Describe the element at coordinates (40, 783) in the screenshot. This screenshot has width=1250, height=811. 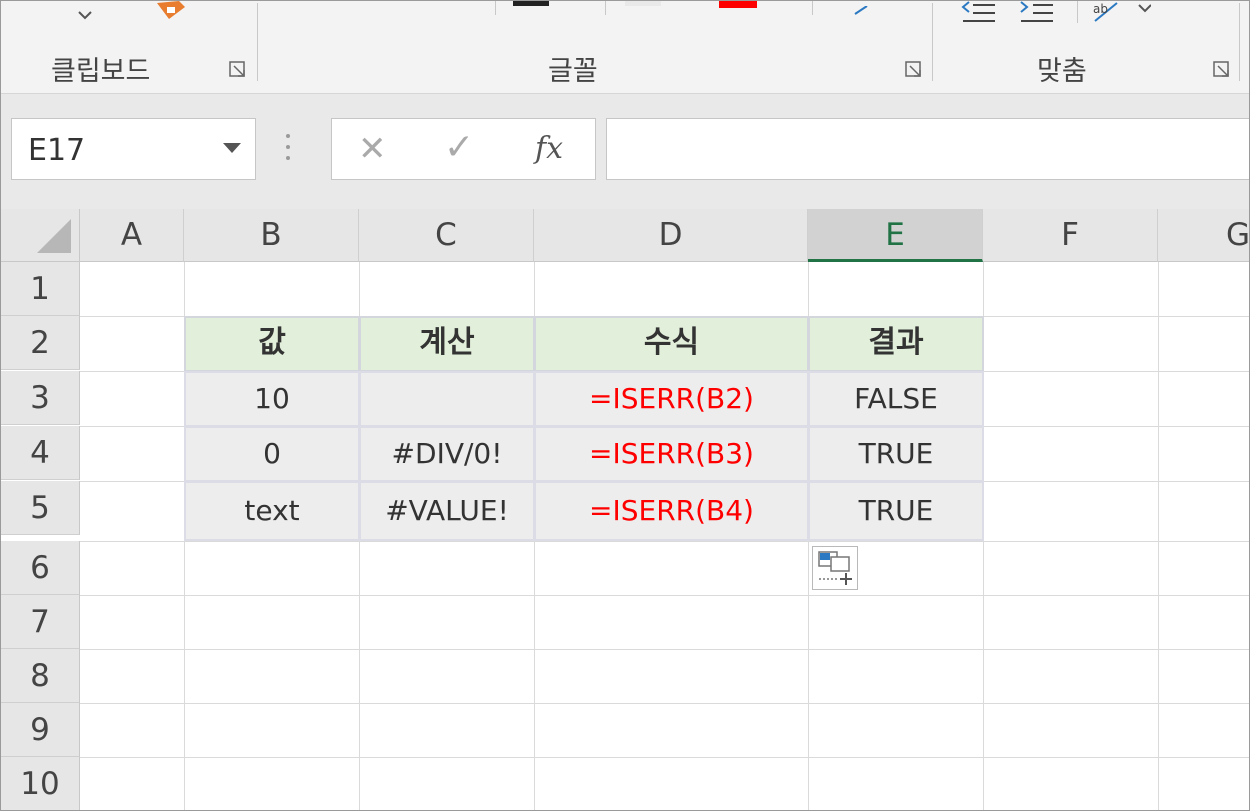
I see `row-header-10: 10` at that location.